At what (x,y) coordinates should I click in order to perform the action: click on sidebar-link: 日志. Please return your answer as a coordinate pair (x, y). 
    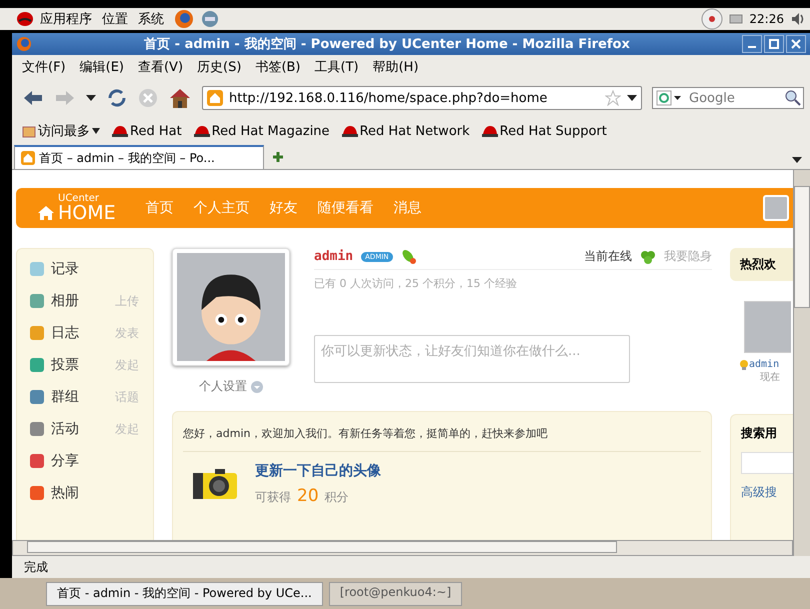
    Looking at the image, I should click on (80, 333).